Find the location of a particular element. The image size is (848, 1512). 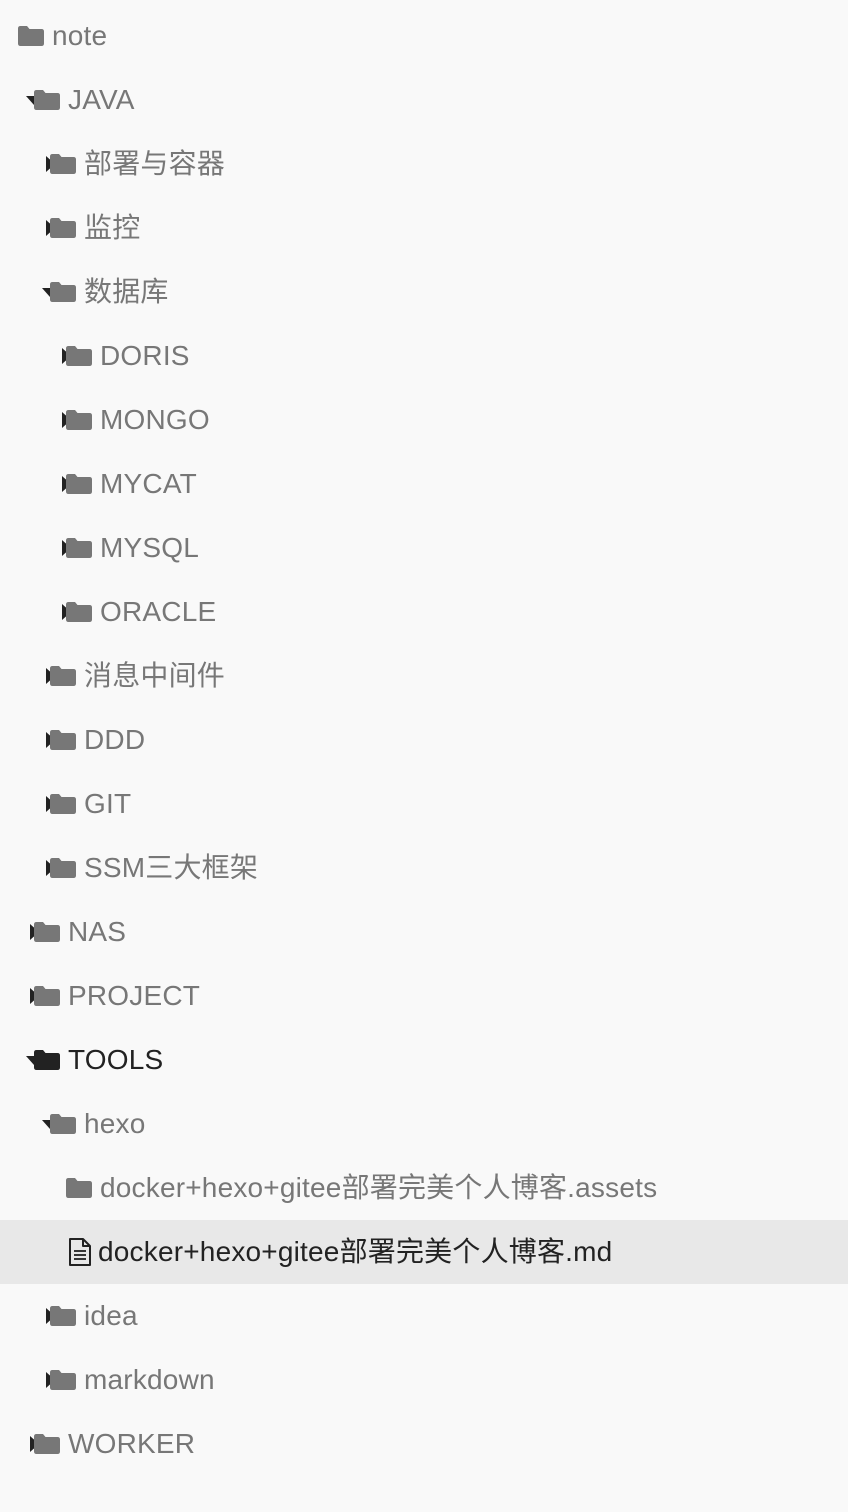

tree-item-label: docker+hexo+gitee部署完美个人博客.assets is located at coordinates (379, 1187).